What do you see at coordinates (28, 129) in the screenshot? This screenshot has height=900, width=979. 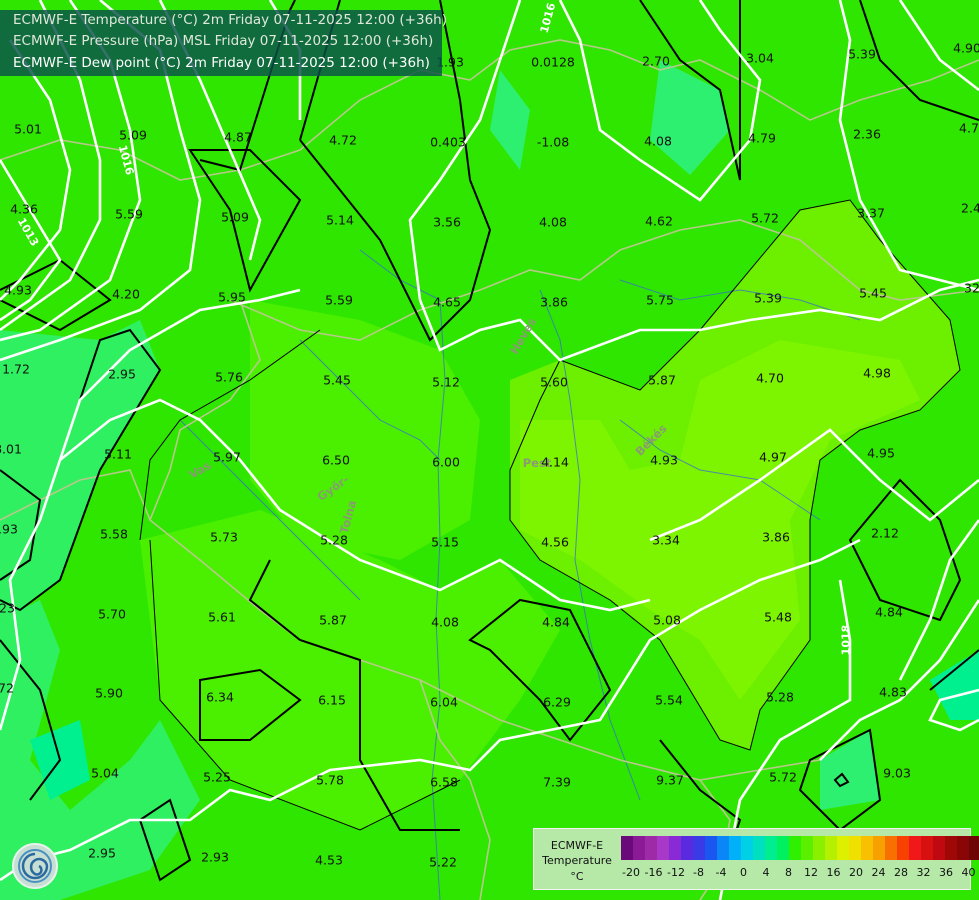 I see `map-value: 5.01` at bounding box center [28, 129].